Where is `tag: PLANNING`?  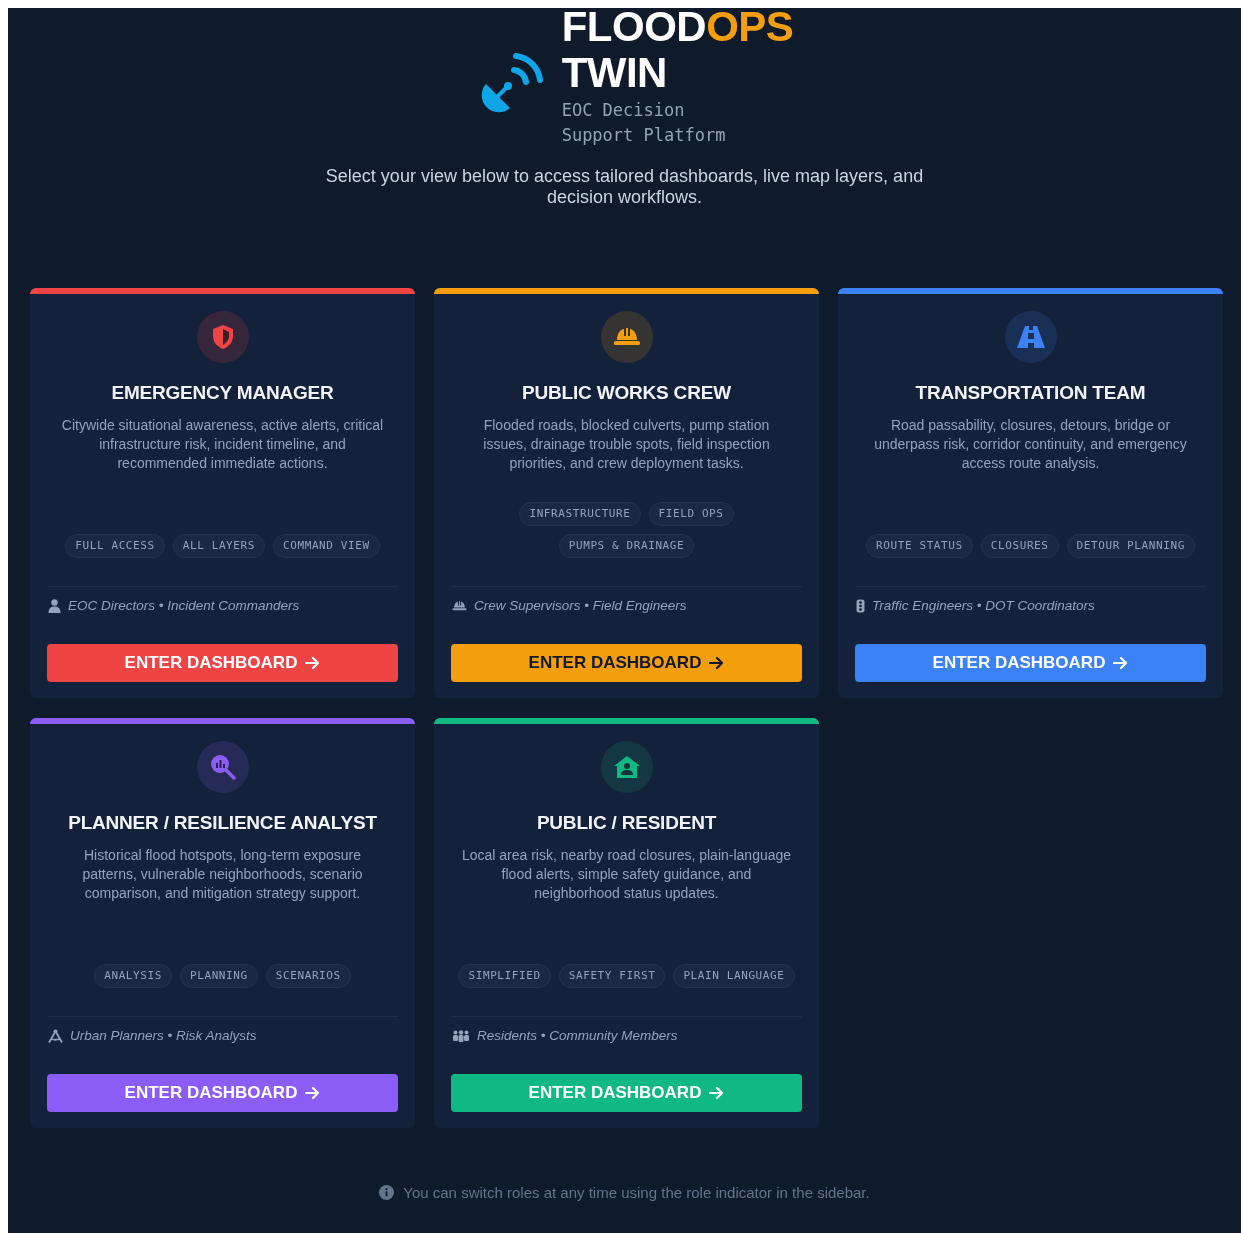 tag: PLANNING is located at coordinates (219, 976).